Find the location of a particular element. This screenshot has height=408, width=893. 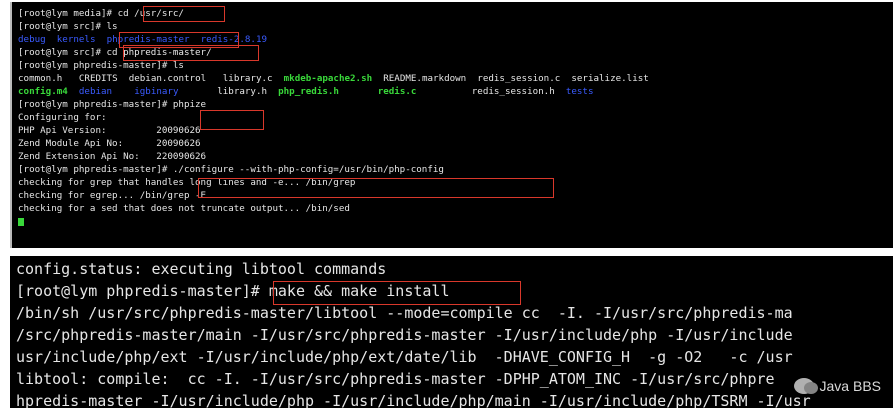

file-redis-session-c: redis_session.c is located at coordinates (519, 78).